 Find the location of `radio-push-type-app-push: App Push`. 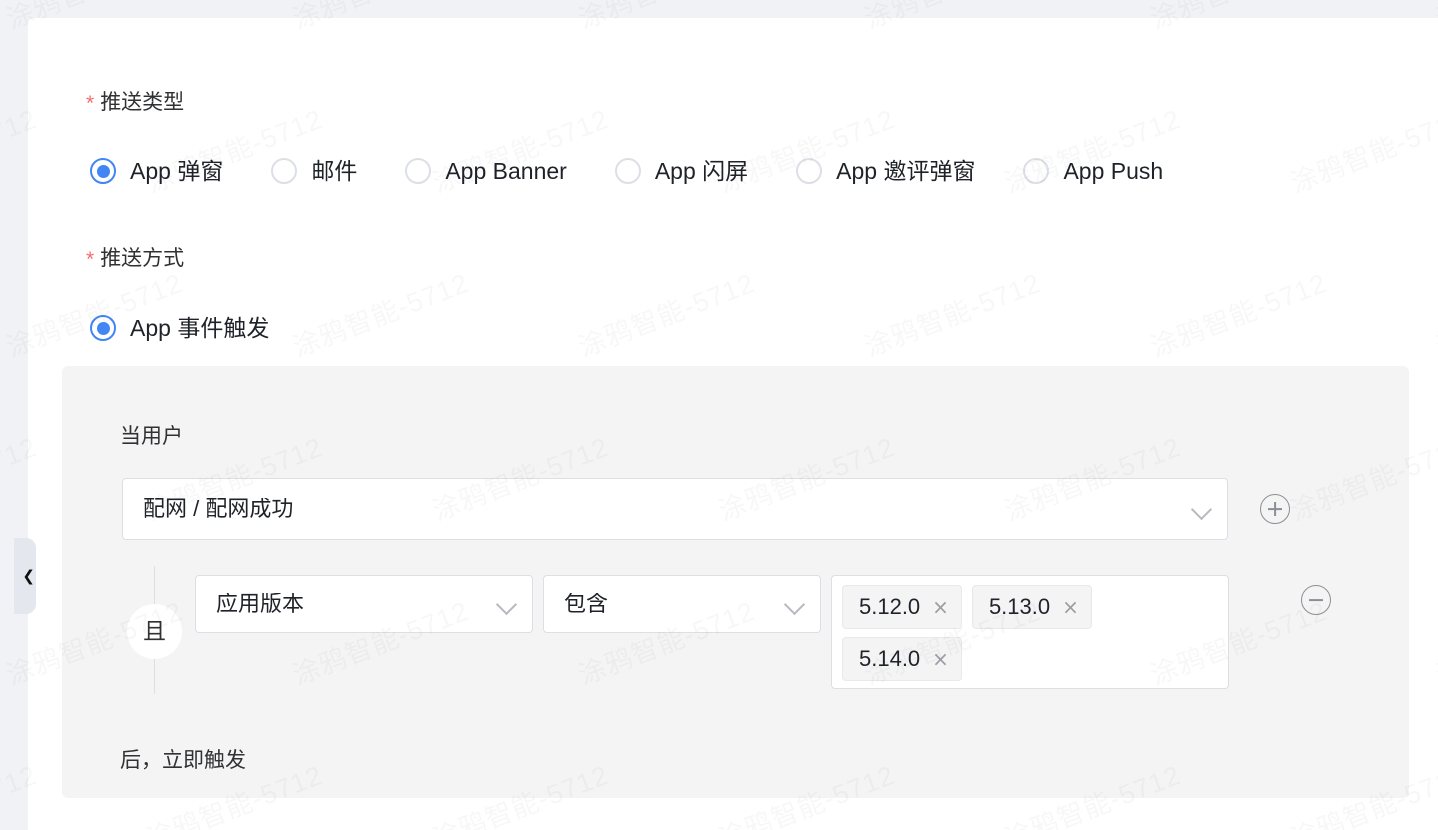

radio-push-type-app-push: App Push is located at coordinates (1093, 171).